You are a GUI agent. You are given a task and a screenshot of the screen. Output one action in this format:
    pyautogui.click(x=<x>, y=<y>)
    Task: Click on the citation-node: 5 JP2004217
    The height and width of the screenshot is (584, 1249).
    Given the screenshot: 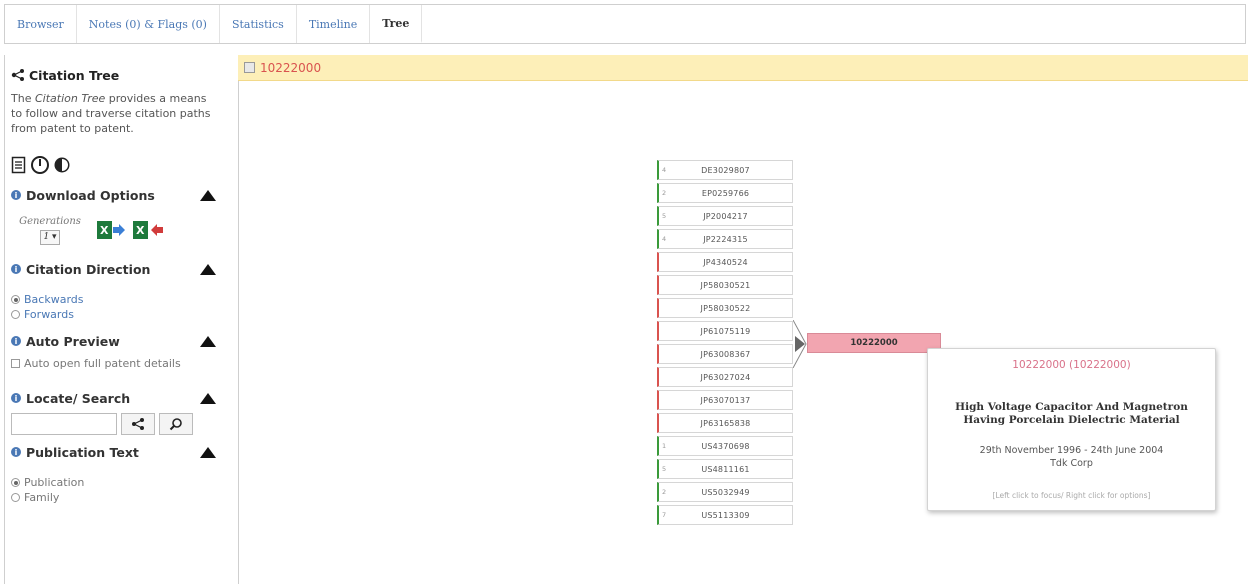 What is the action you would take?
    pyautogui.click(x=725, y=216)
    